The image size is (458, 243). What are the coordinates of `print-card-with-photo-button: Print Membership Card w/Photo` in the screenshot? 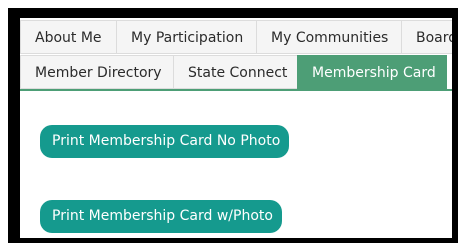 It's located at (161, 216).